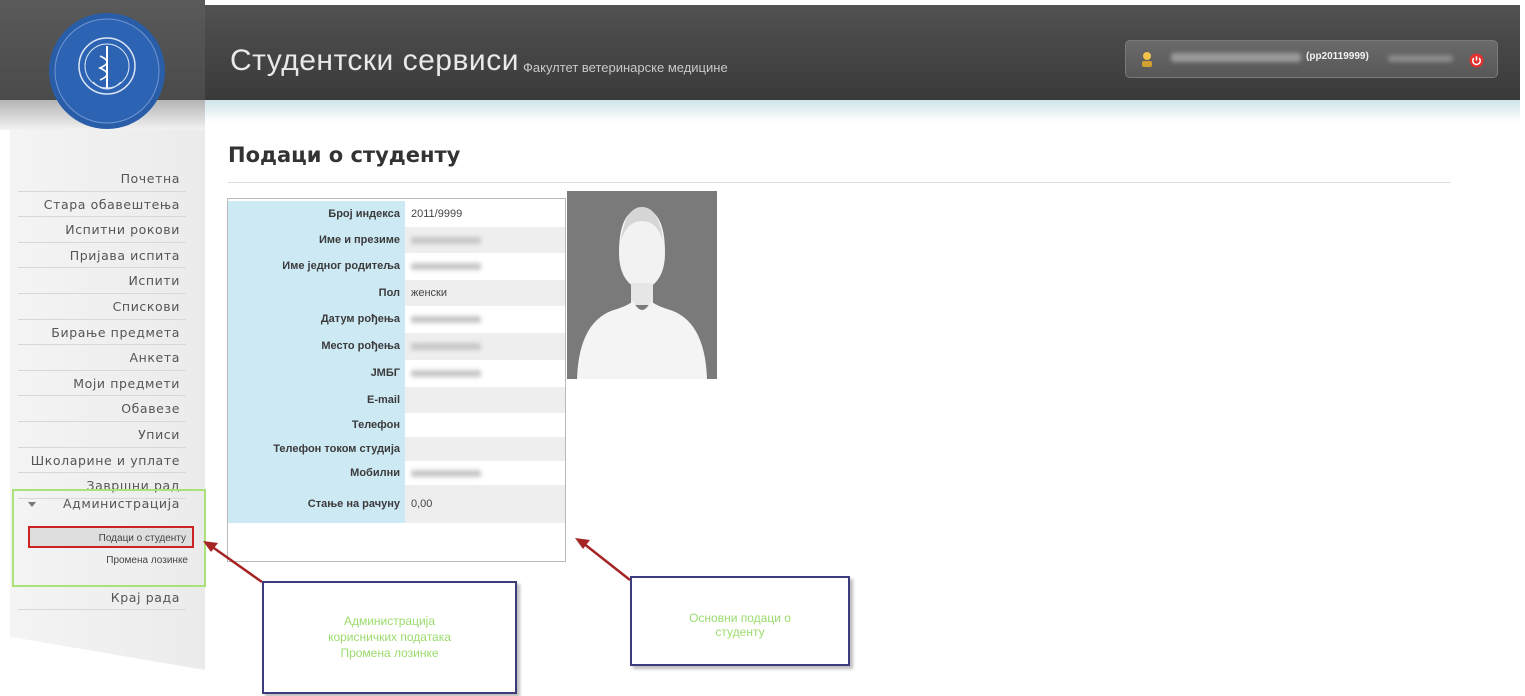 The image size is (1525, 696). I want to click on annotation-line: Администрација, so click(389, 621).